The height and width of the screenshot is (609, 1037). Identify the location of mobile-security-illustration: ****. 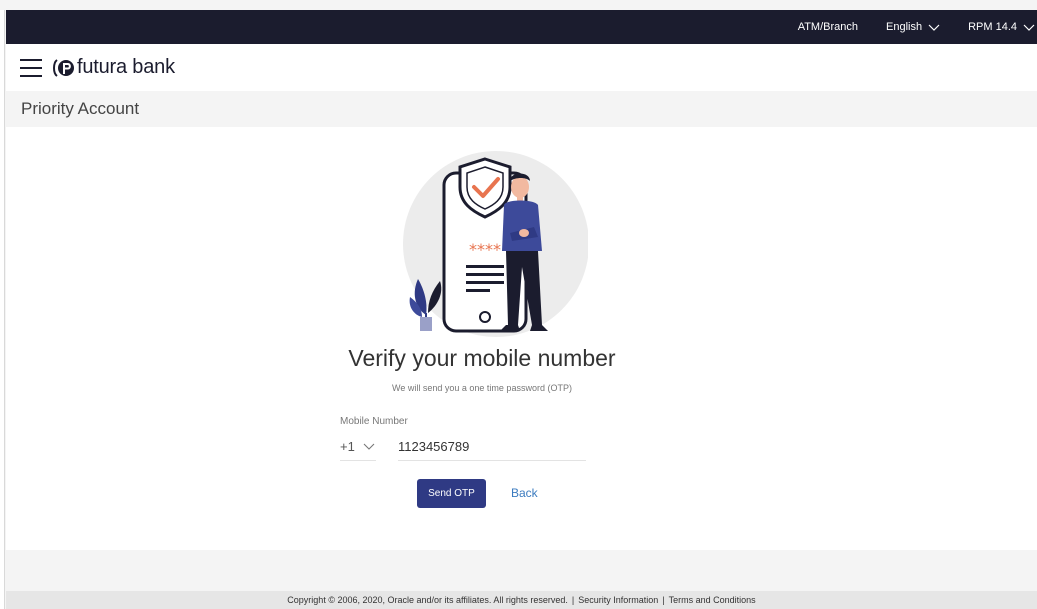
(495, 244).